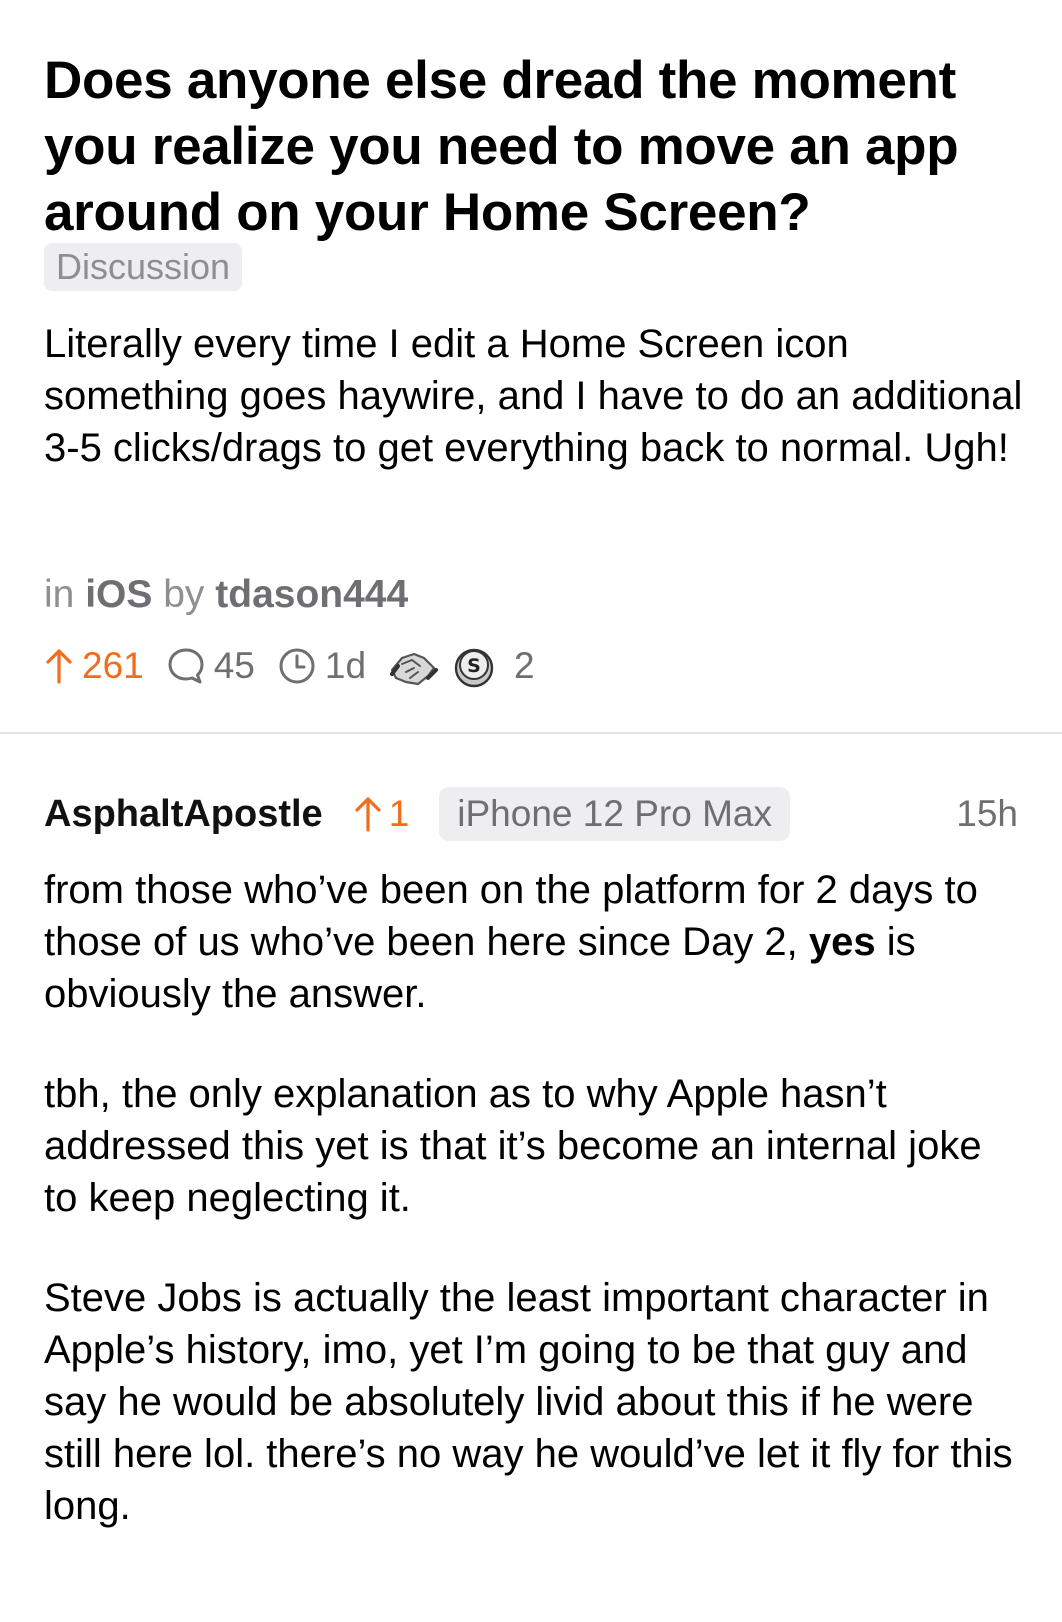  What do you see at coordinates (842, 942) in the screenshot?
I see `comment-bold-text: yes` at bounding box center [842, 942].